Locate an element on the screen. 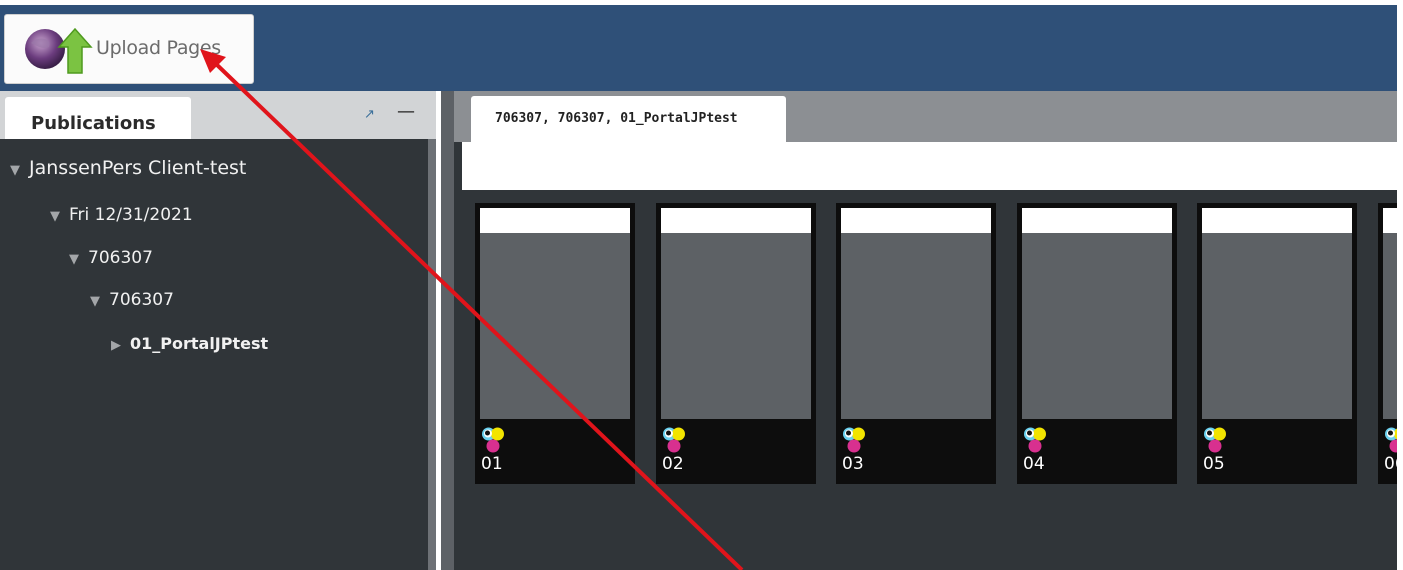 This screenshot has height=570, width=1403. page-thumbnail: 06 is located at coordinates (1387, 343).